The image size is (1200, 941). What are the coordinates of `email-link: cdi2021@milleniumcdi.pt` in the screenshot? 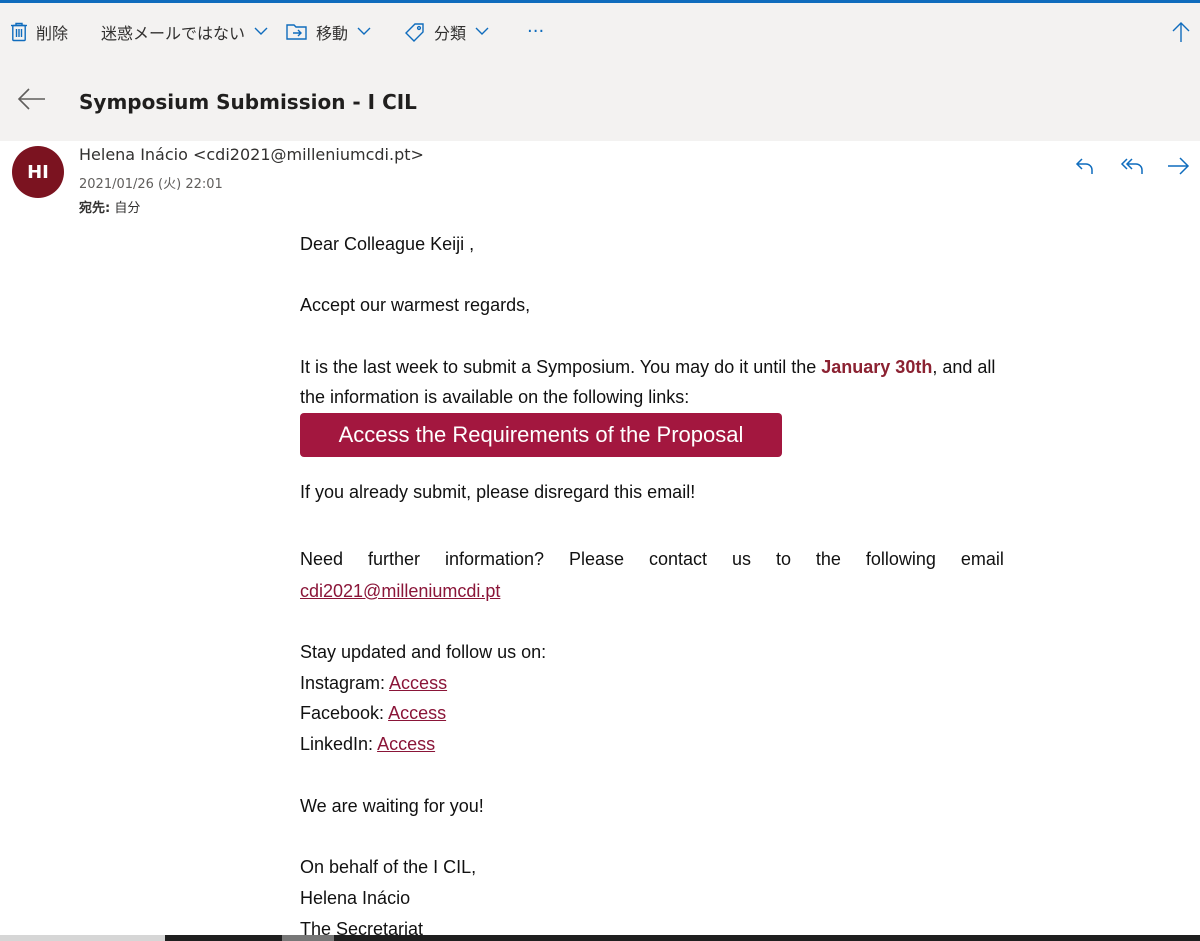 It's located at (400, 591).